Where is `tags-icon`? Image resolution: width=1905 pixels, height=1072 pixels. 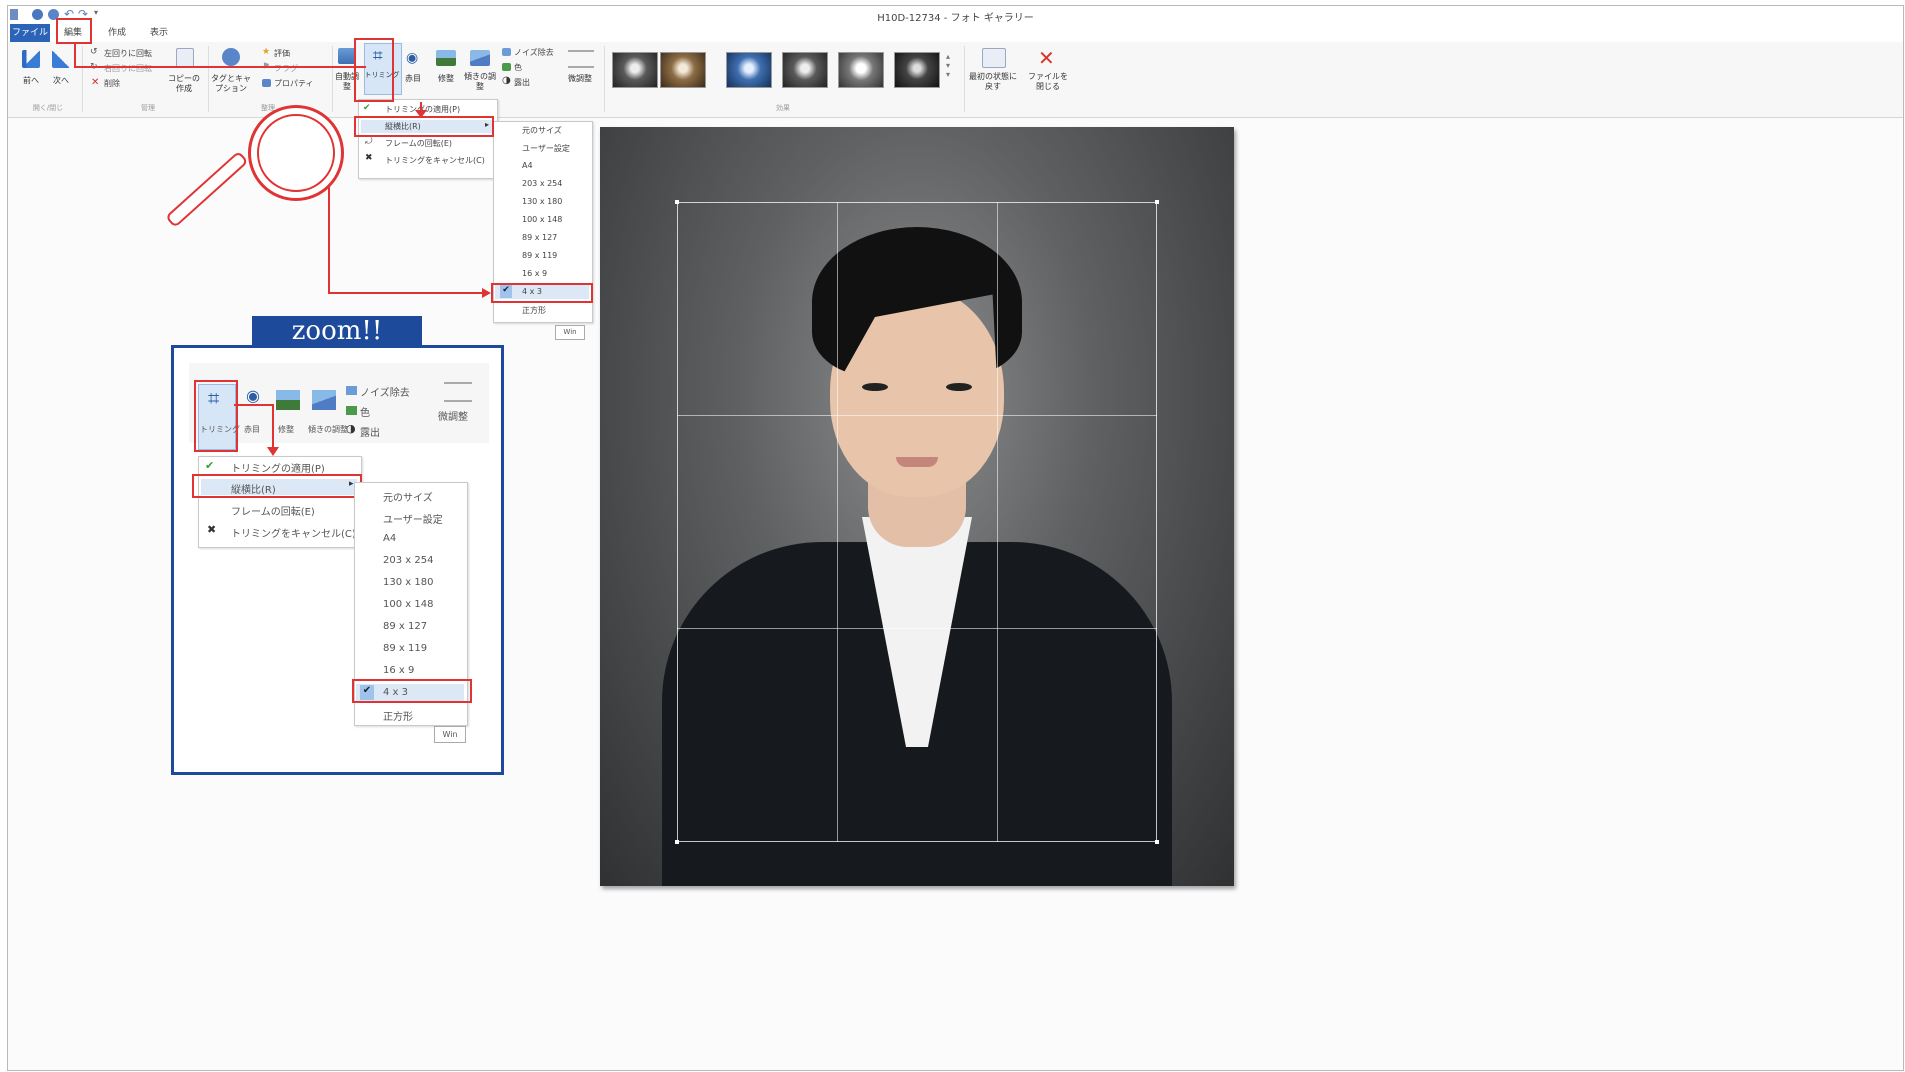
tags-icon is located at coordinates (231, 57).